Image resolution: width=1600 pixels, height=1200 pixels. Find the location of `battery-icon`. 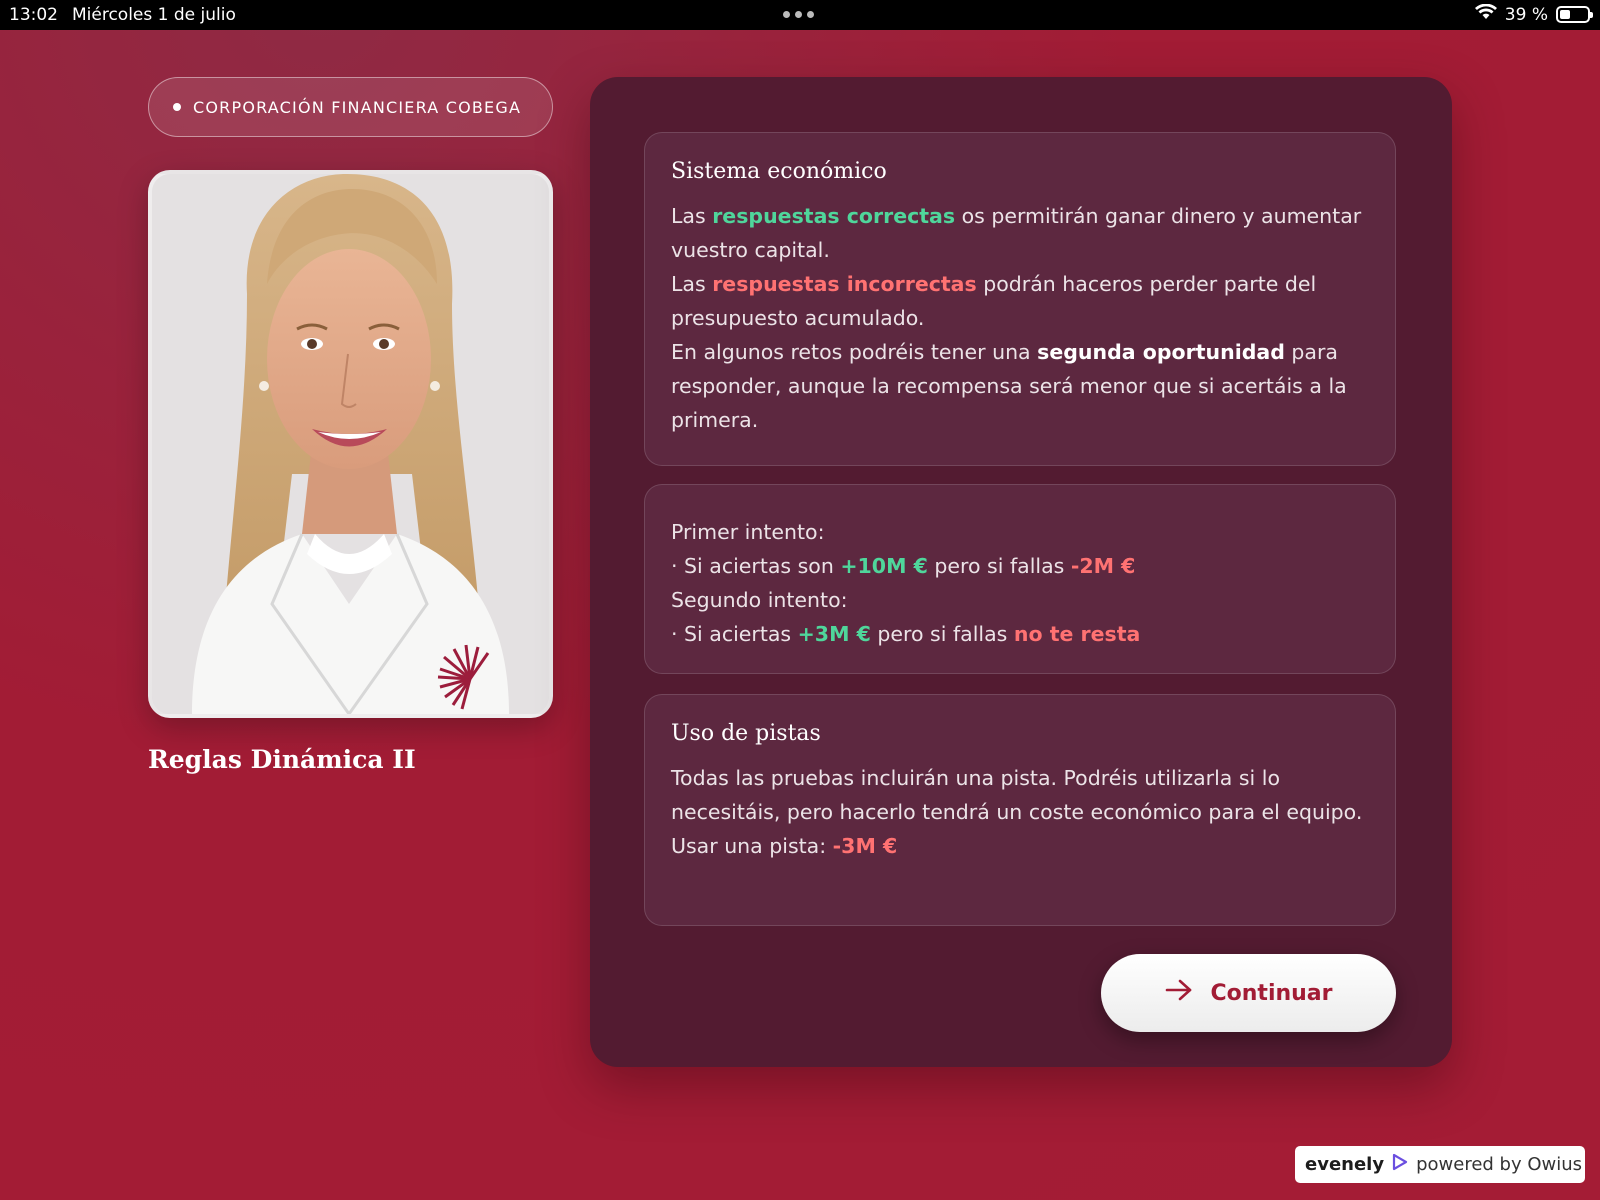

battery-icon is located at coordinates (1574, 14).